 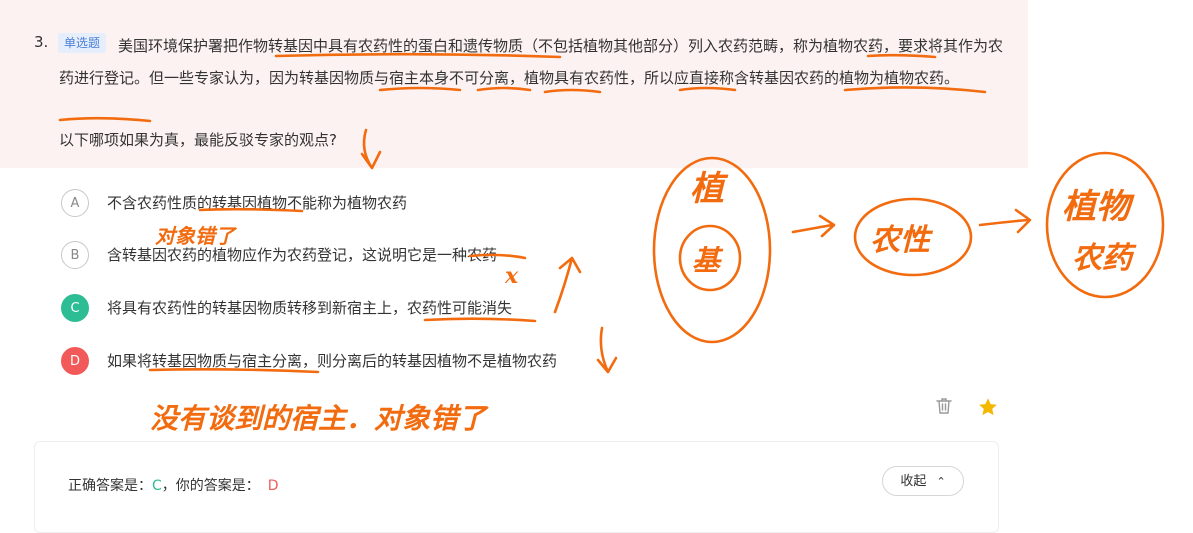 I want to click on option-text-a: 不含农药性质的转基因植物不能称为植物农药, so click(x=257, y=203).